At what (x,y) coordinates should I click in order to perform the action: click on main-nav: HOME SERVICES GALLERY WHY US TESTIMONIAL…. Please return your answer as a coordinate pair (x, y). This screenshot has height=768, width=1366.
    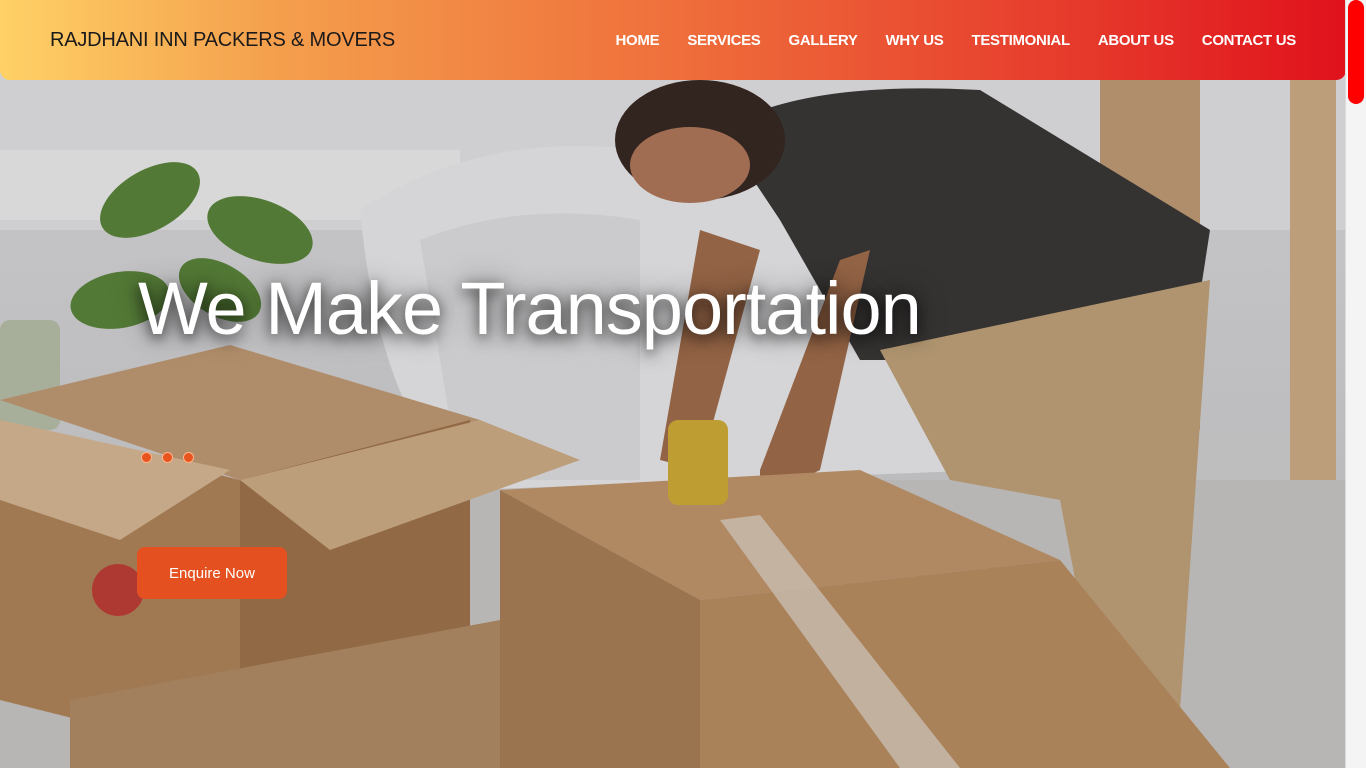
    Looking at the image, I should click on (956, 40).